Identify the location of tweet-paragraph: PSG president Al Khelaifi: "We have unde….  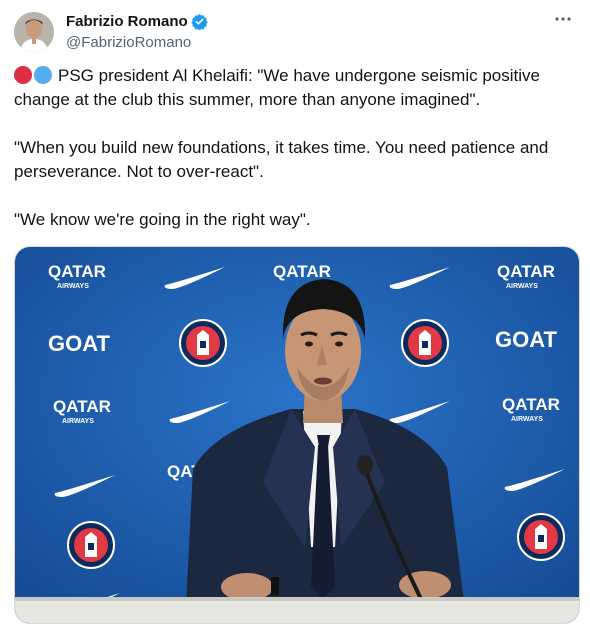
(296, 88).